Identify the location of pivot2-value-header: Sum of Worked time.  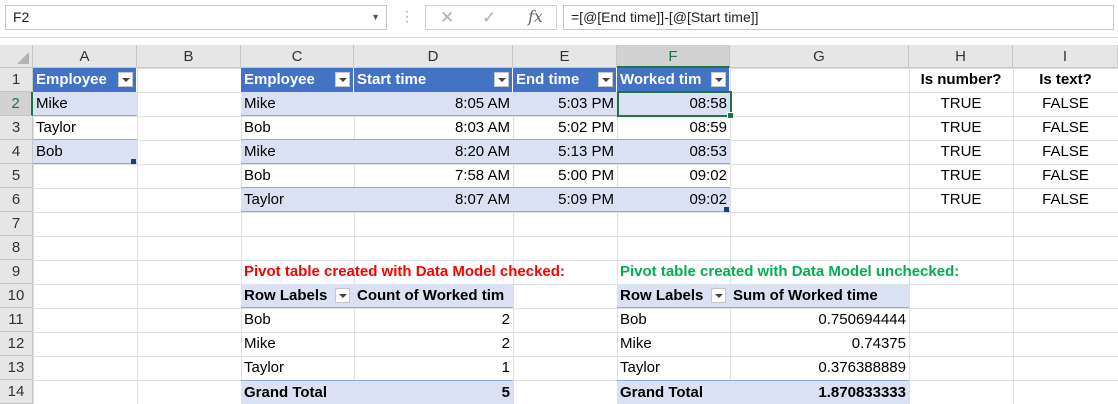
(819, 296).